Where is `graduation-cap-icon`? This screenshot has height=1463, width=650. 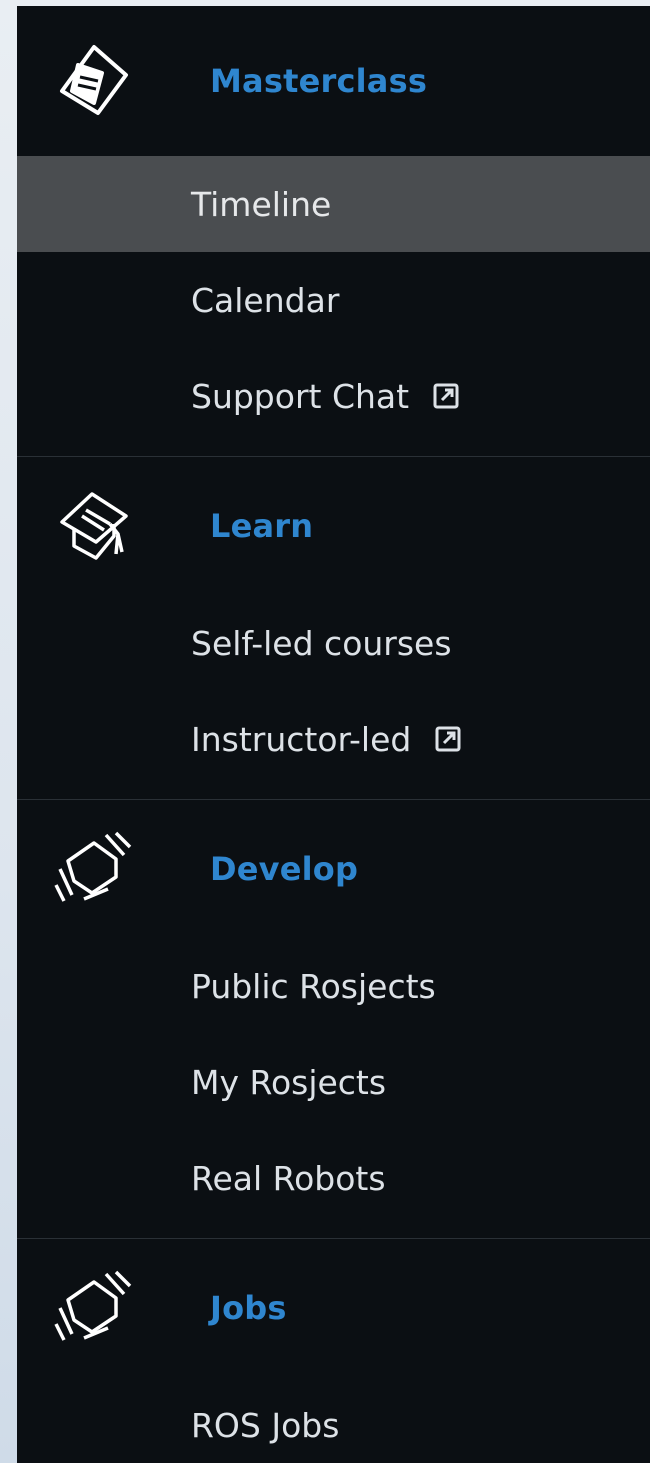 graduation-cap-icon is located at coordinates (94, 526).